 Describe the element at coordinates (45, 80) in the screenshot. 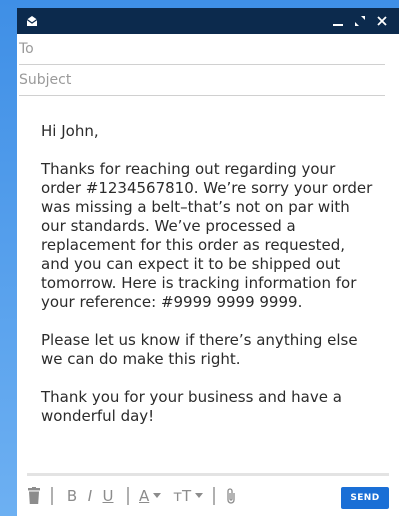

I see `subject-placeholder: Subject` at that location.